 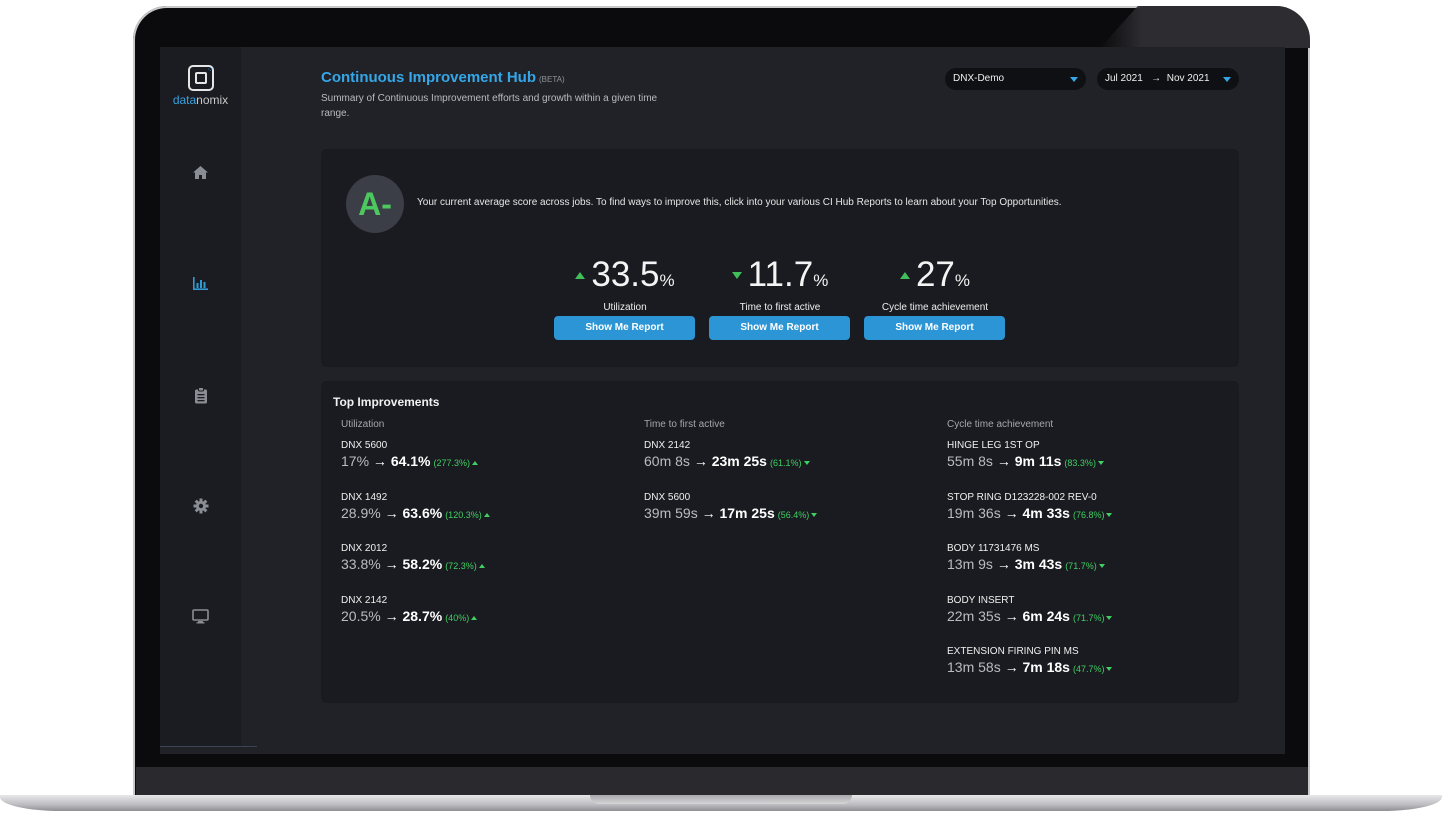 What do you see at coordinates (486, 564) in the screenshot?
I see `item-values: 33.8% → 58.2% (72.3%)` at bounding box center [486, 564].